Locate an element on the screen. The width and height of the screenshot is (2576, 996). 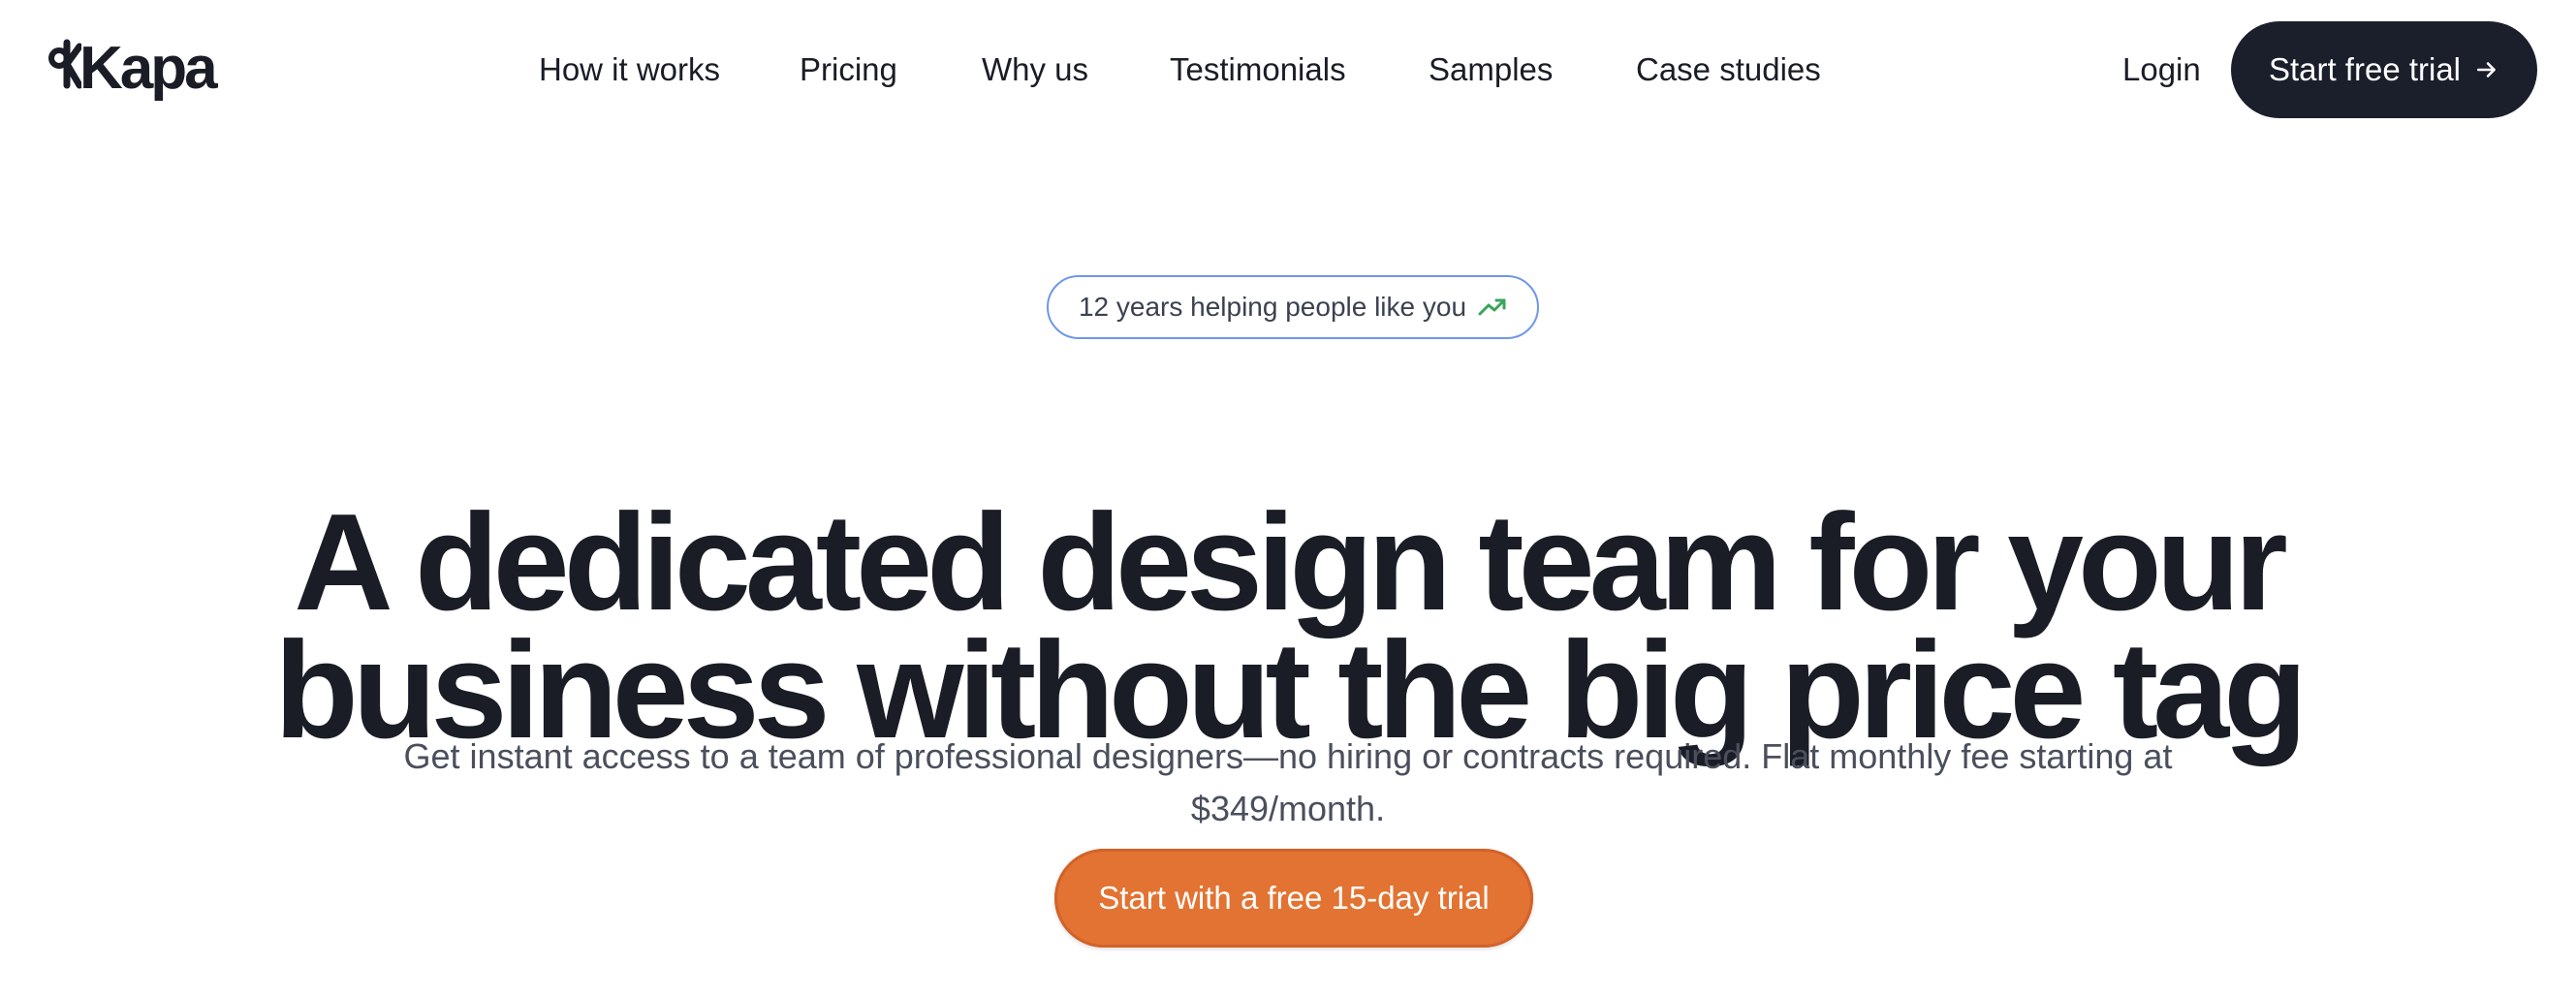
start-free-trial-button: Start free trial is located at coordinates (2384, 69).